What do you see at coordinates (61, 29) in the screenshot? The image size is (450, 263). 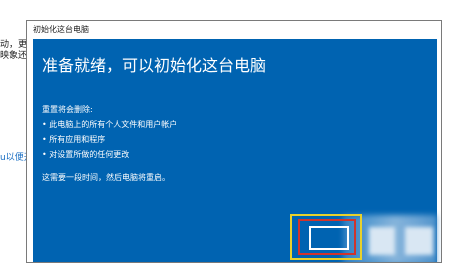 I see `dialog-title: 初始化这台电脑` at bounding box center [61, 29].